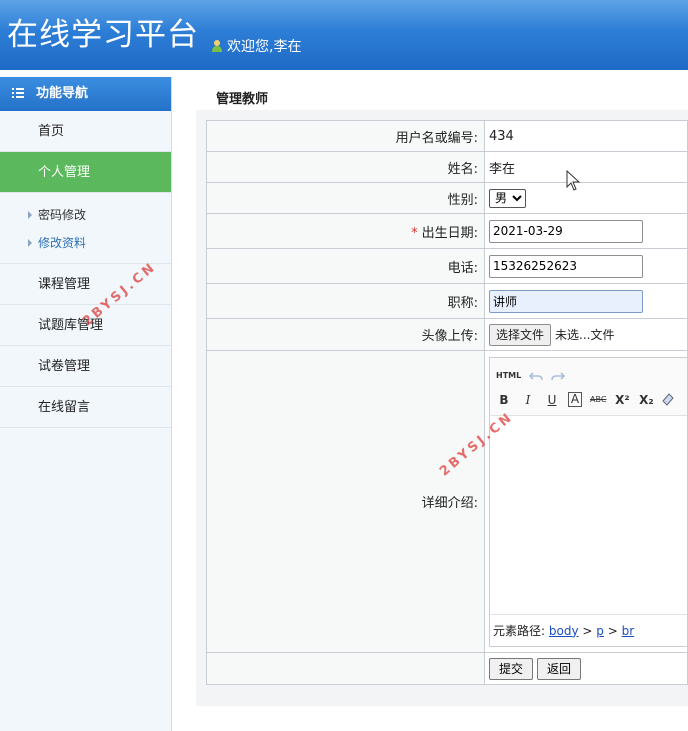 The image size is (688, 731). What do you see at coordinates (242, 99) in the screenshot?
I see `page-title: 管理教师` at bounding box center [242, 99].